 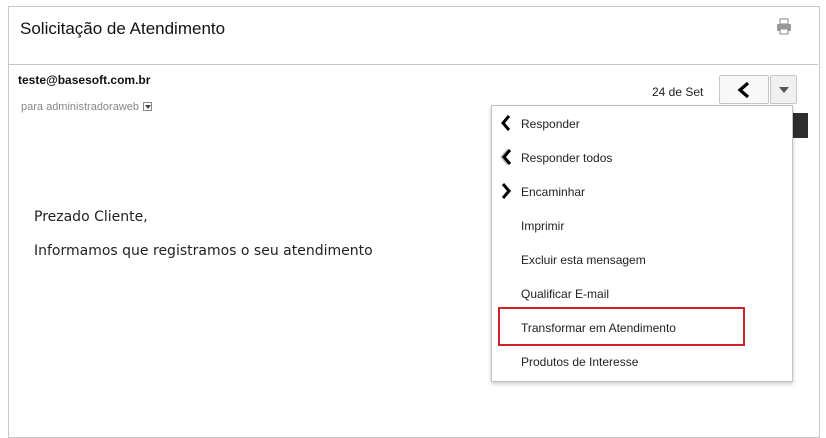 I want to click on menu-item-label: Qualificar E-mail, so click(x=565, y=294).